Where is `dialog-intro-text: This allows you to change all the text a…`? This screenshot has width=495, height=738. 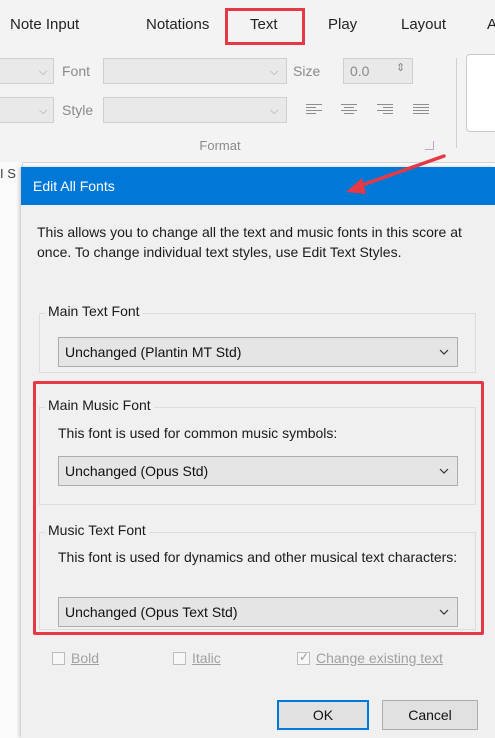 dialog-intro-text: This allows you to change all the text a… is located at coordinates (249, 242).